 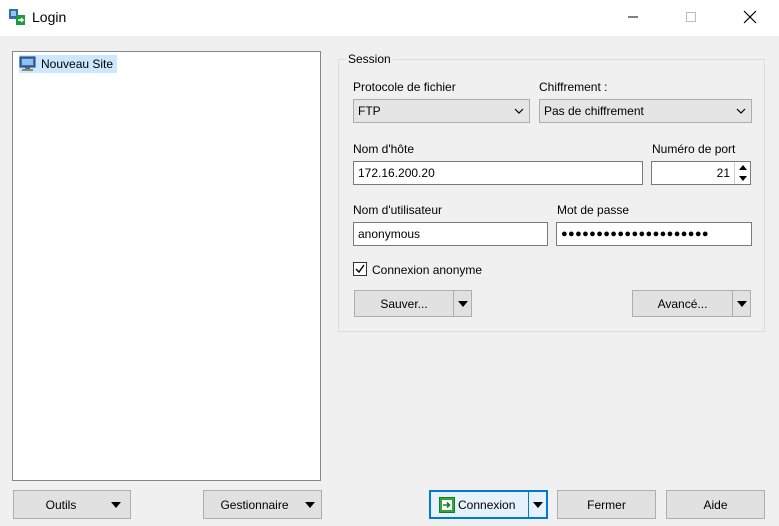 I want to click on site-item-nouveau-site: Nouveau Site, so click(x=68, y=64).